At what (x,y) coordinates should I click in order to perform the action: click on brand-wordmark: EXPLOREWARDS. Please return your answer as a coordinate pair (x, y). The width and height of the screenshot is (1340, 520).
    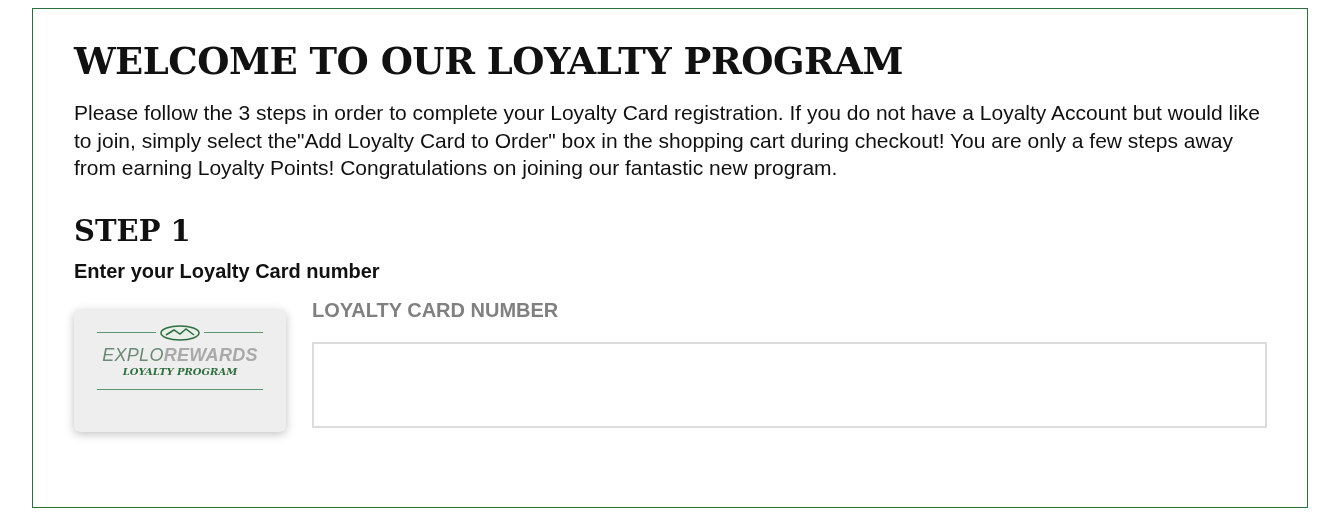
    Looking at the image, I should click on (180, 355).